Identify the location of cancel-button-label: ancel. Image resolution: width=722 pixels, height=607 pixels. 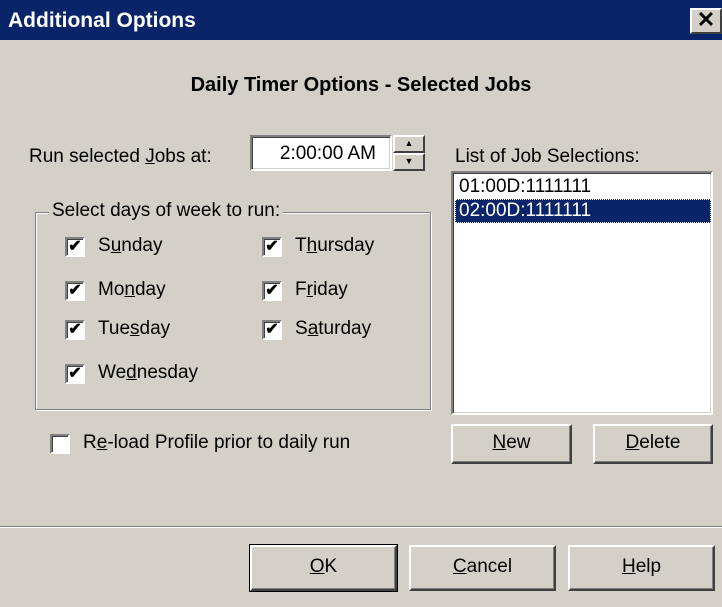
(489, 566).